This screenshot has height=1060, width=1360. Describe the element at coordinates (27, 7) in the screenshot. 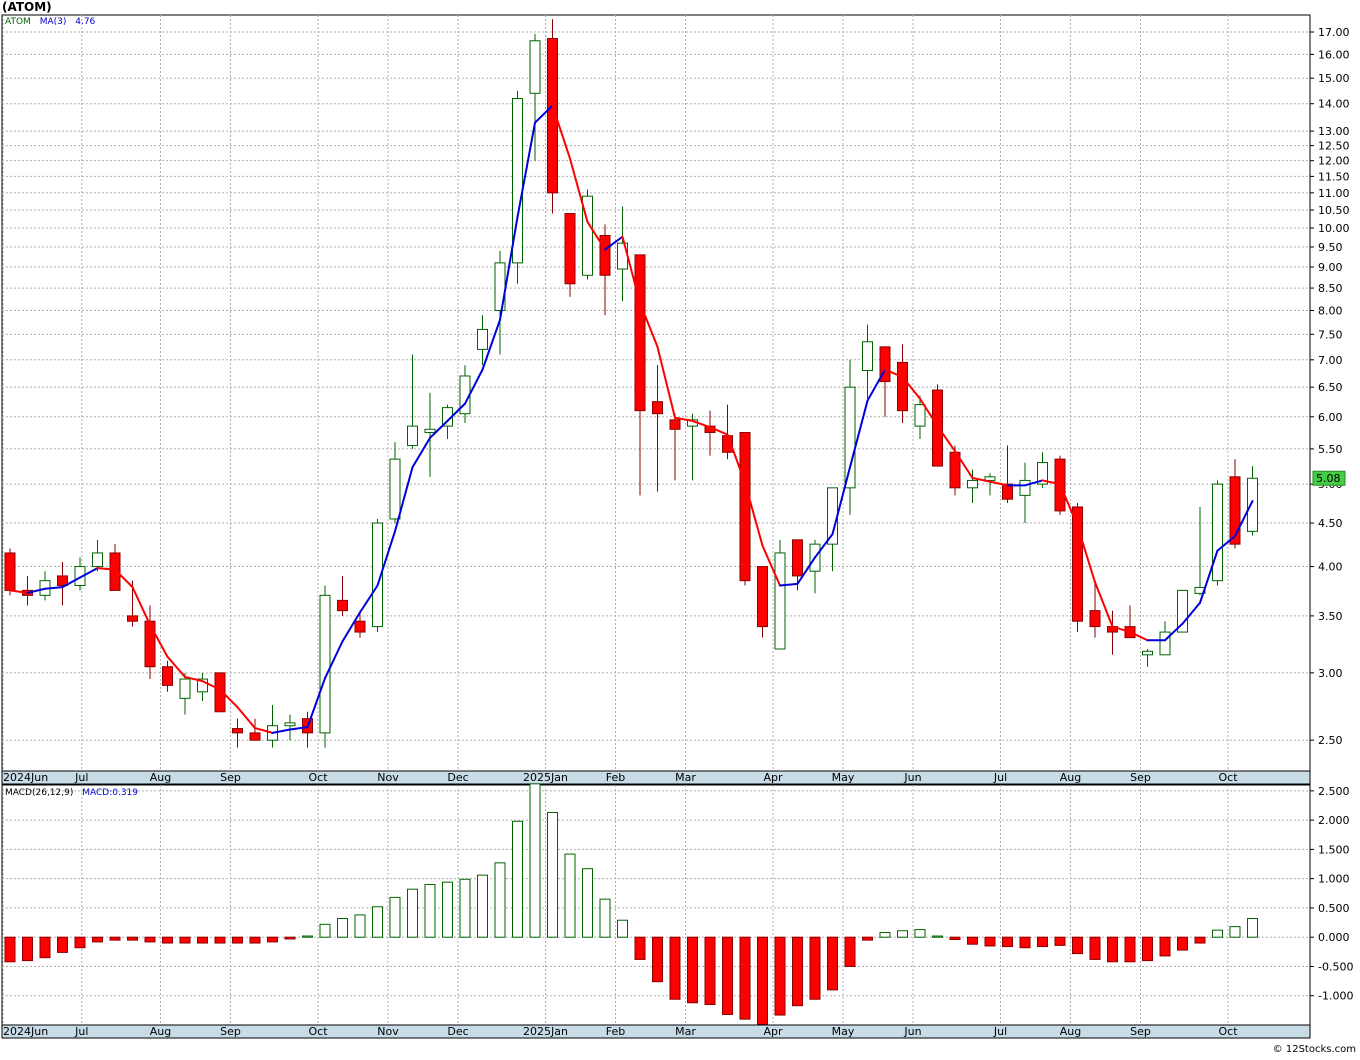

I see `chart-title: (ATOM)` at that location.